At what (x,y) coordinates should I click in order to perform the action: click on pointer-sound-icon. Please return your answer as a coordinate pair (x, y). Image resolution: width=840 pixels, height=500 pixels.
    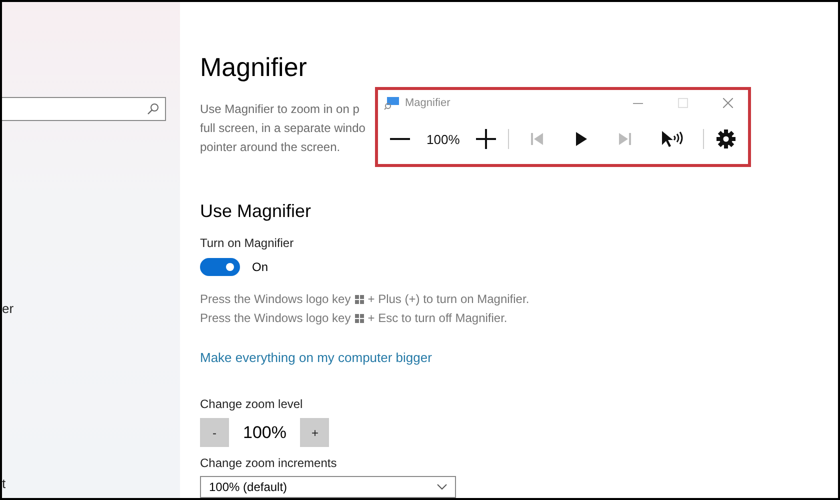
    Looking at the image, I should click on (672, 139).